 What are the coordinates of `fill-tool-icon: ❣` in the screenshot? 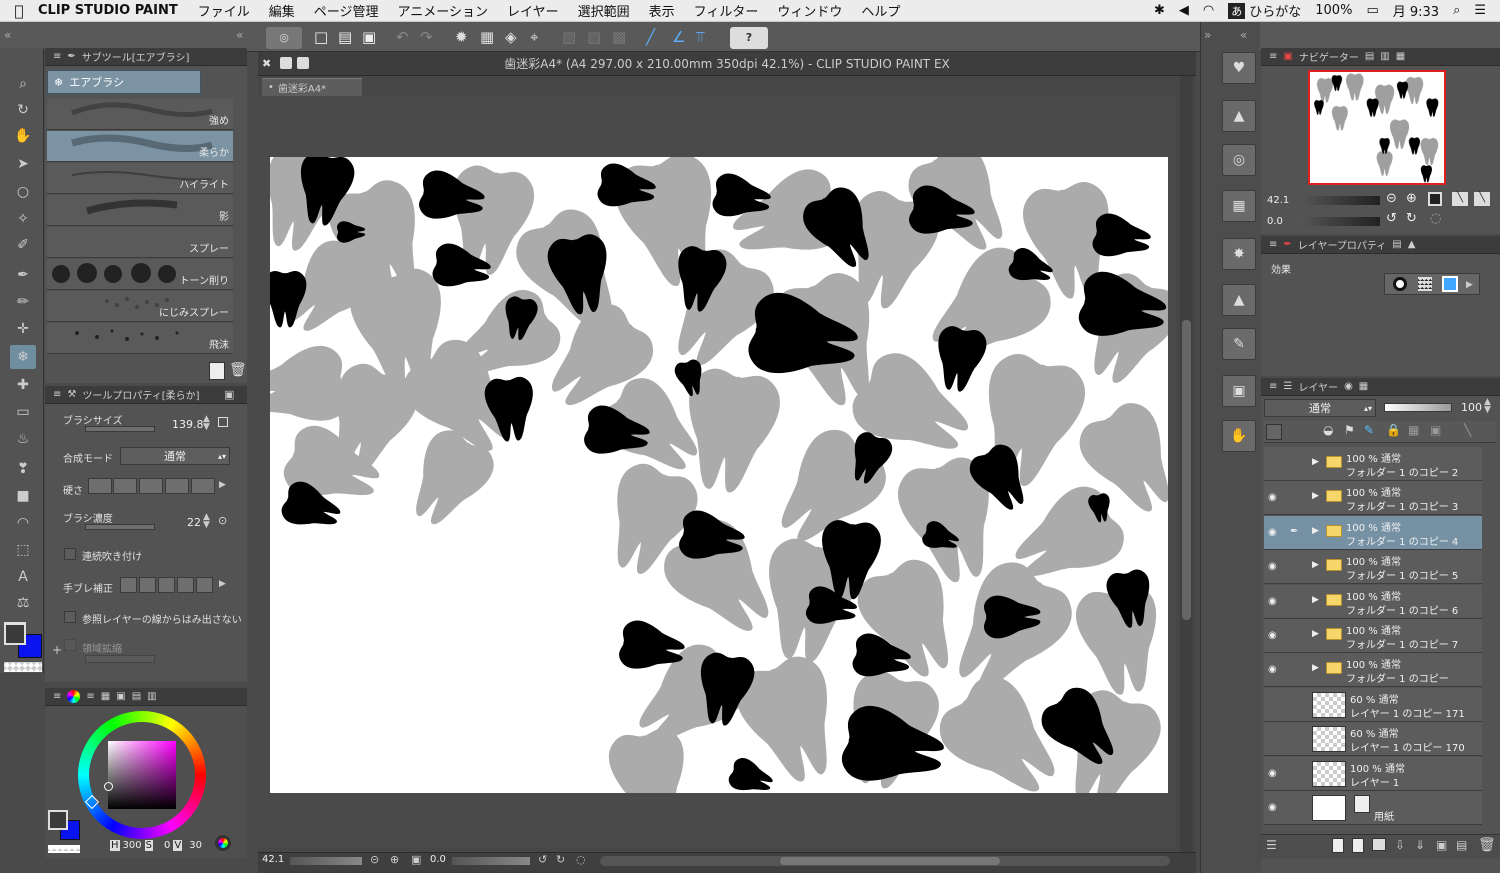 It's located at (23, 469).